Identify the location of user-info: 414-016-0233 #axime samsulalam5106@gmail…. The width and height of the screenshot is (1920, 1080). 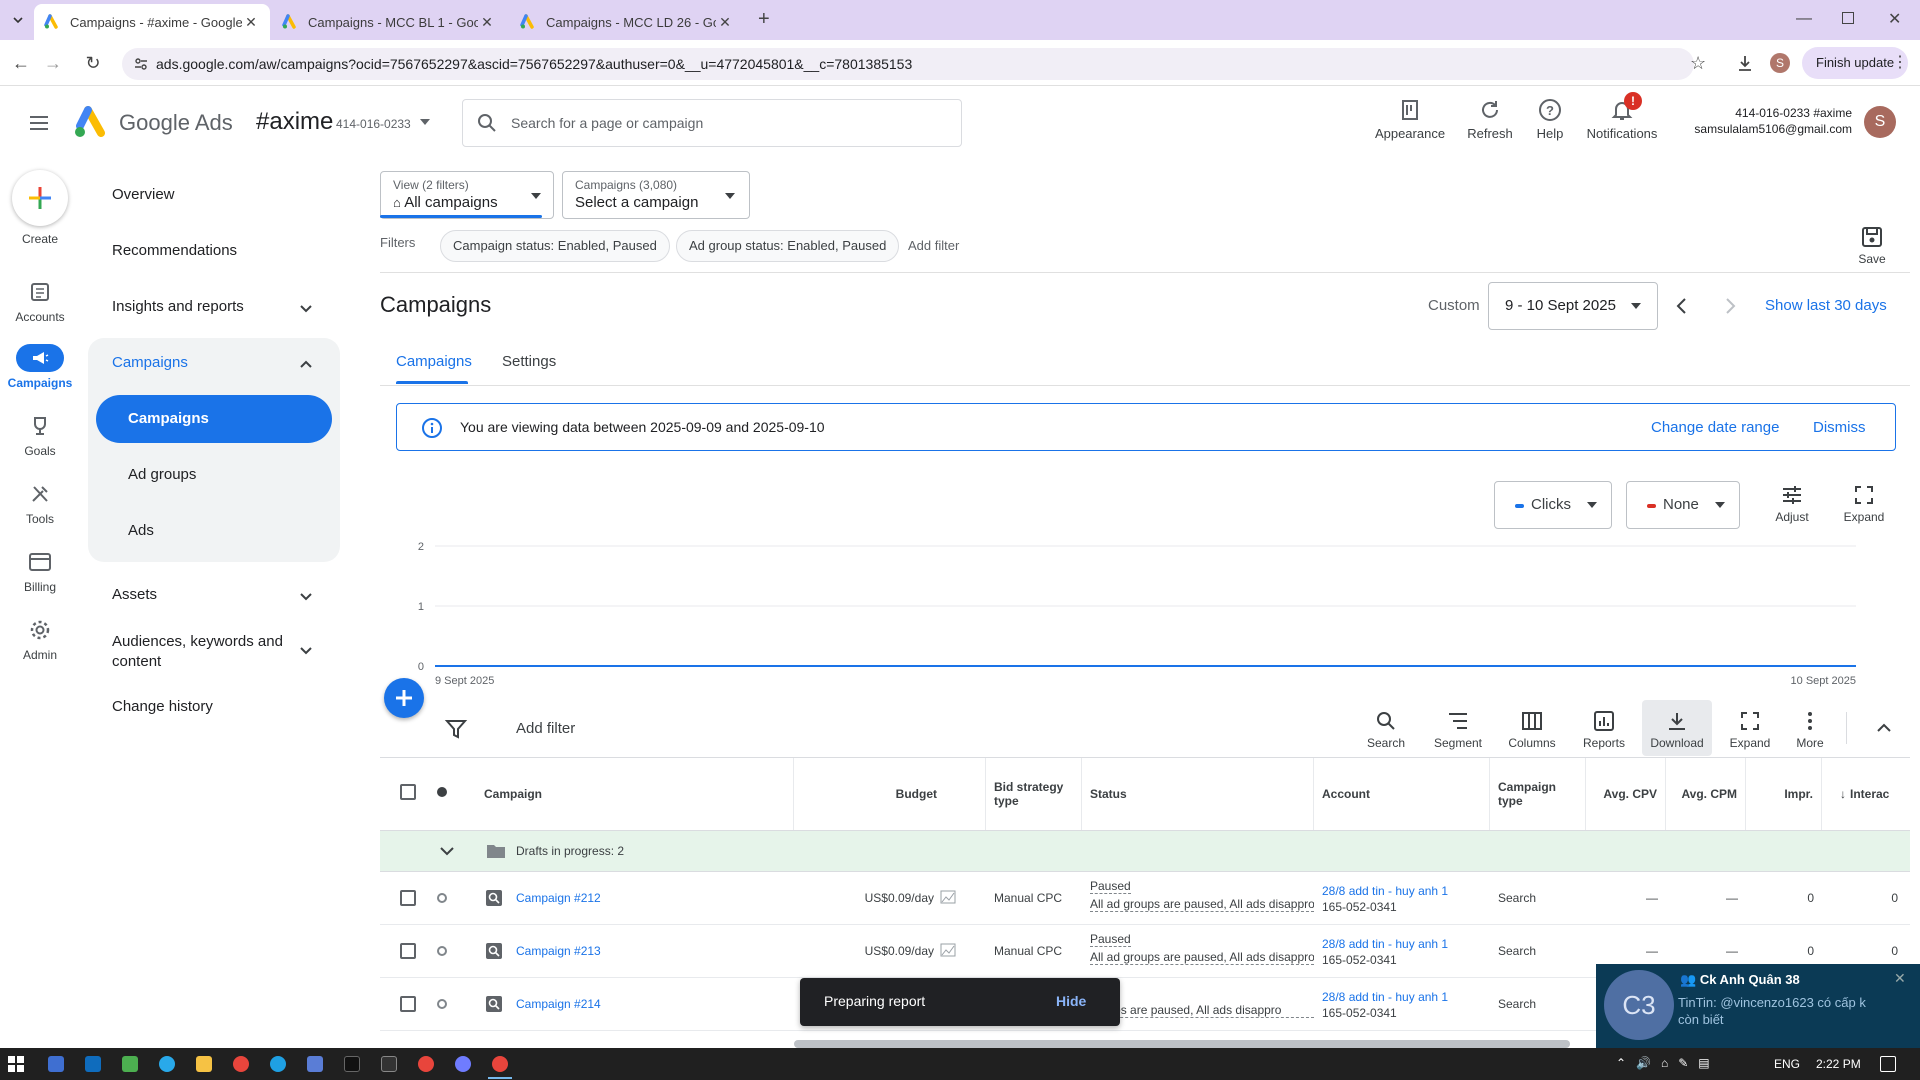
(1766, 121).